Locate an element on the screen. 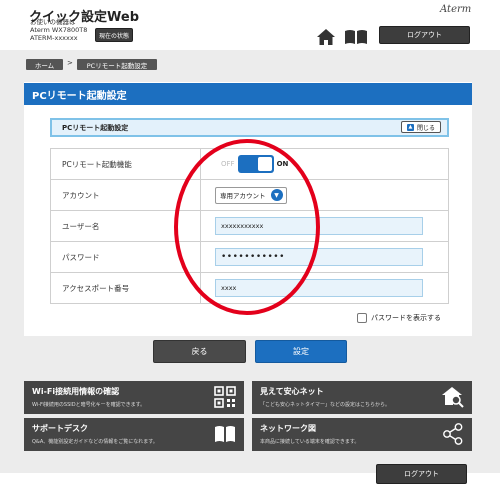  form-row-account: アカウント 専用アカウント ▼ is located at coordinates (249, 195).